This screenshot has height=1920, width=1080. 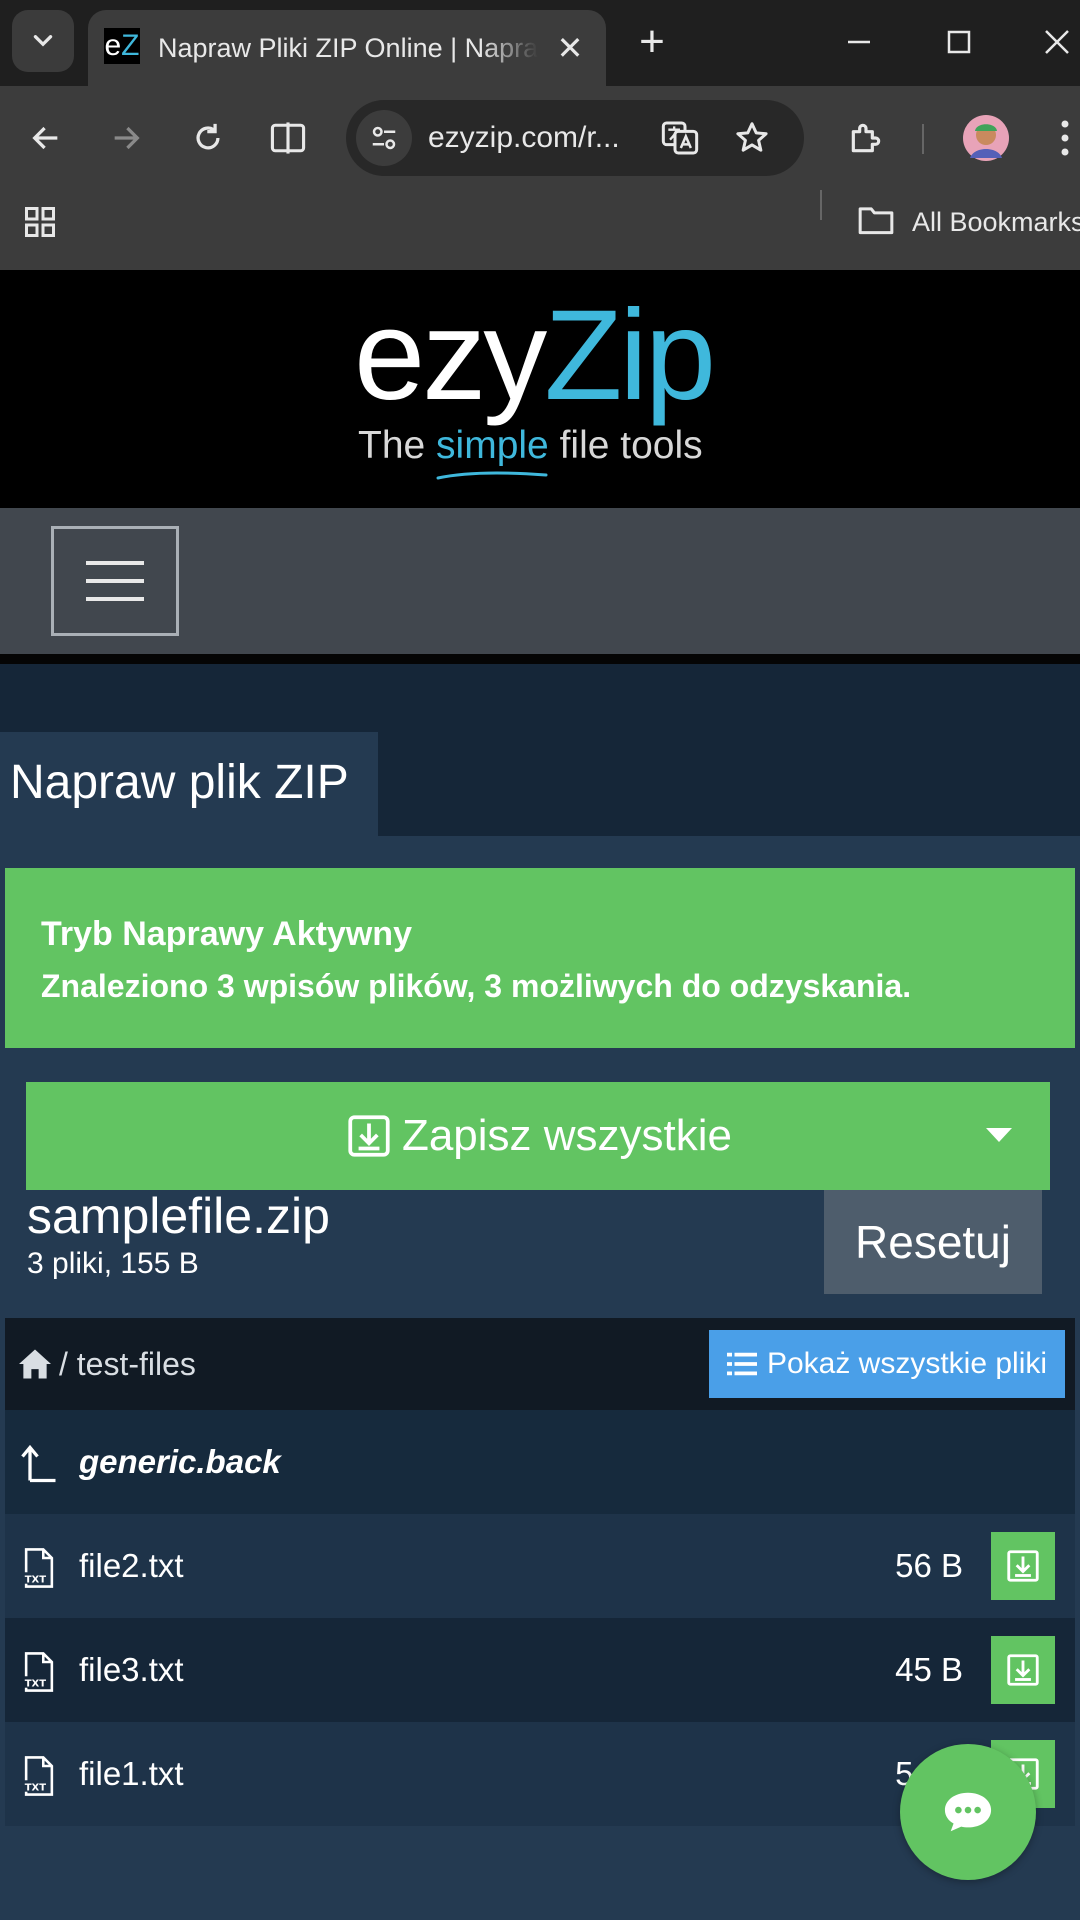 I want to click on bookmarks-folder-icon, so click(x=876, y=220).